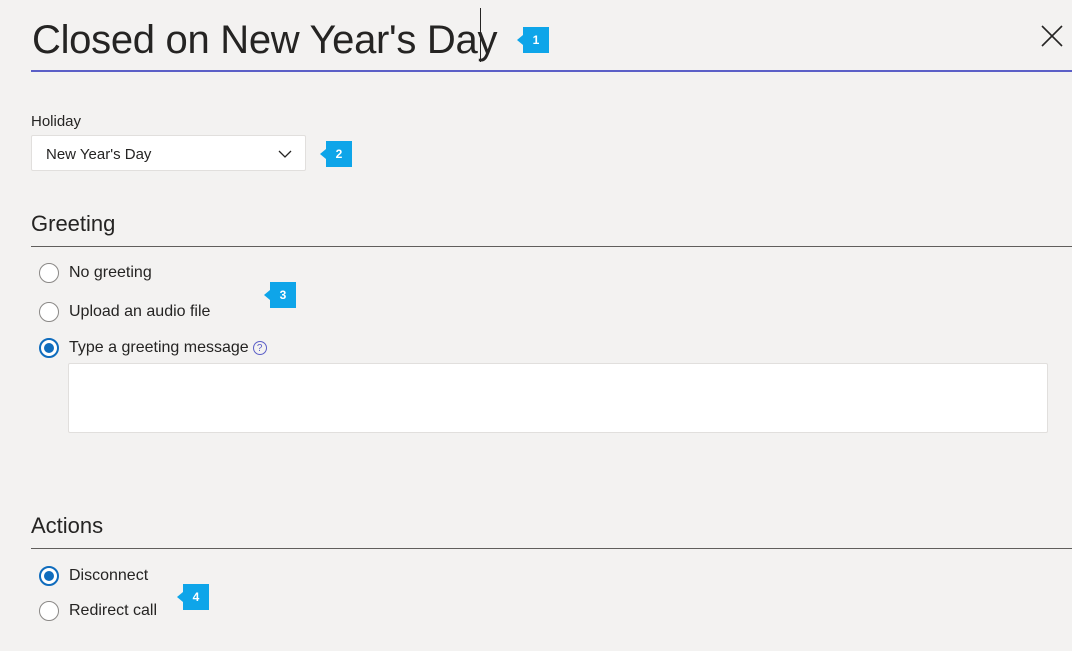 The image size is (1072, 651). I want to click on callout-badge-2: 2, so click(336, 154).